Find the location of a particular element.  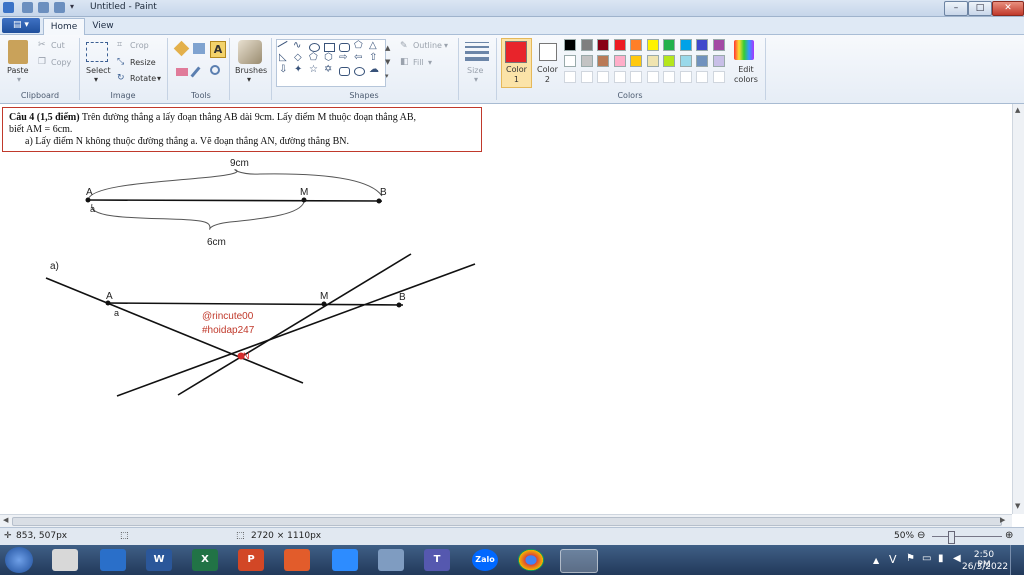

paint-app-icon is located at coordinates (8, 7).